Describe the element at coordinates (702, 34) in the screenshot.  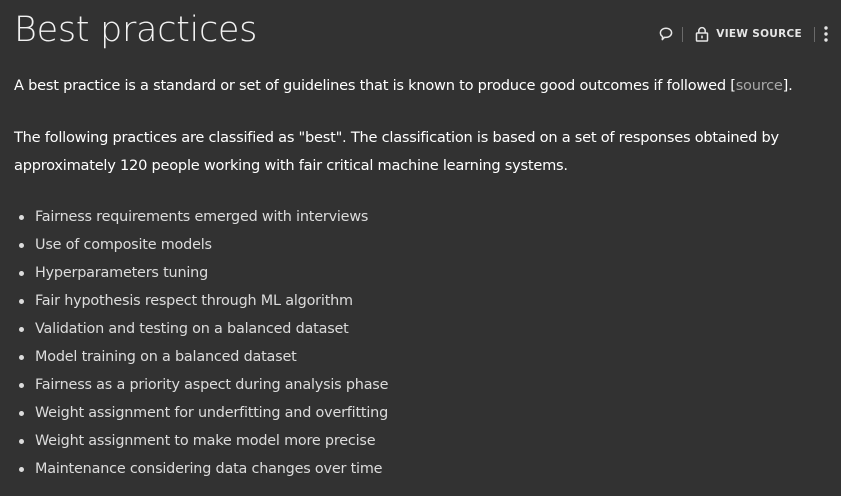
I see `lock-icon` at that location.